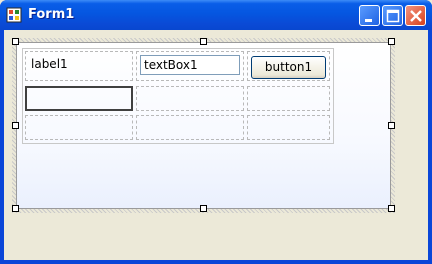  Describe the element at coordinates (369, 15) in the screenshot. I see `minimize-button` at that location.